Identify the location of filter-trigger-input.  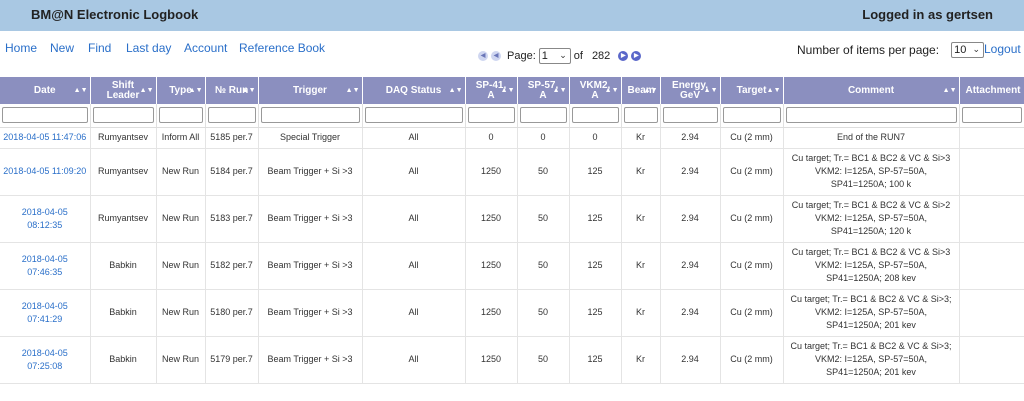
(310, 115).